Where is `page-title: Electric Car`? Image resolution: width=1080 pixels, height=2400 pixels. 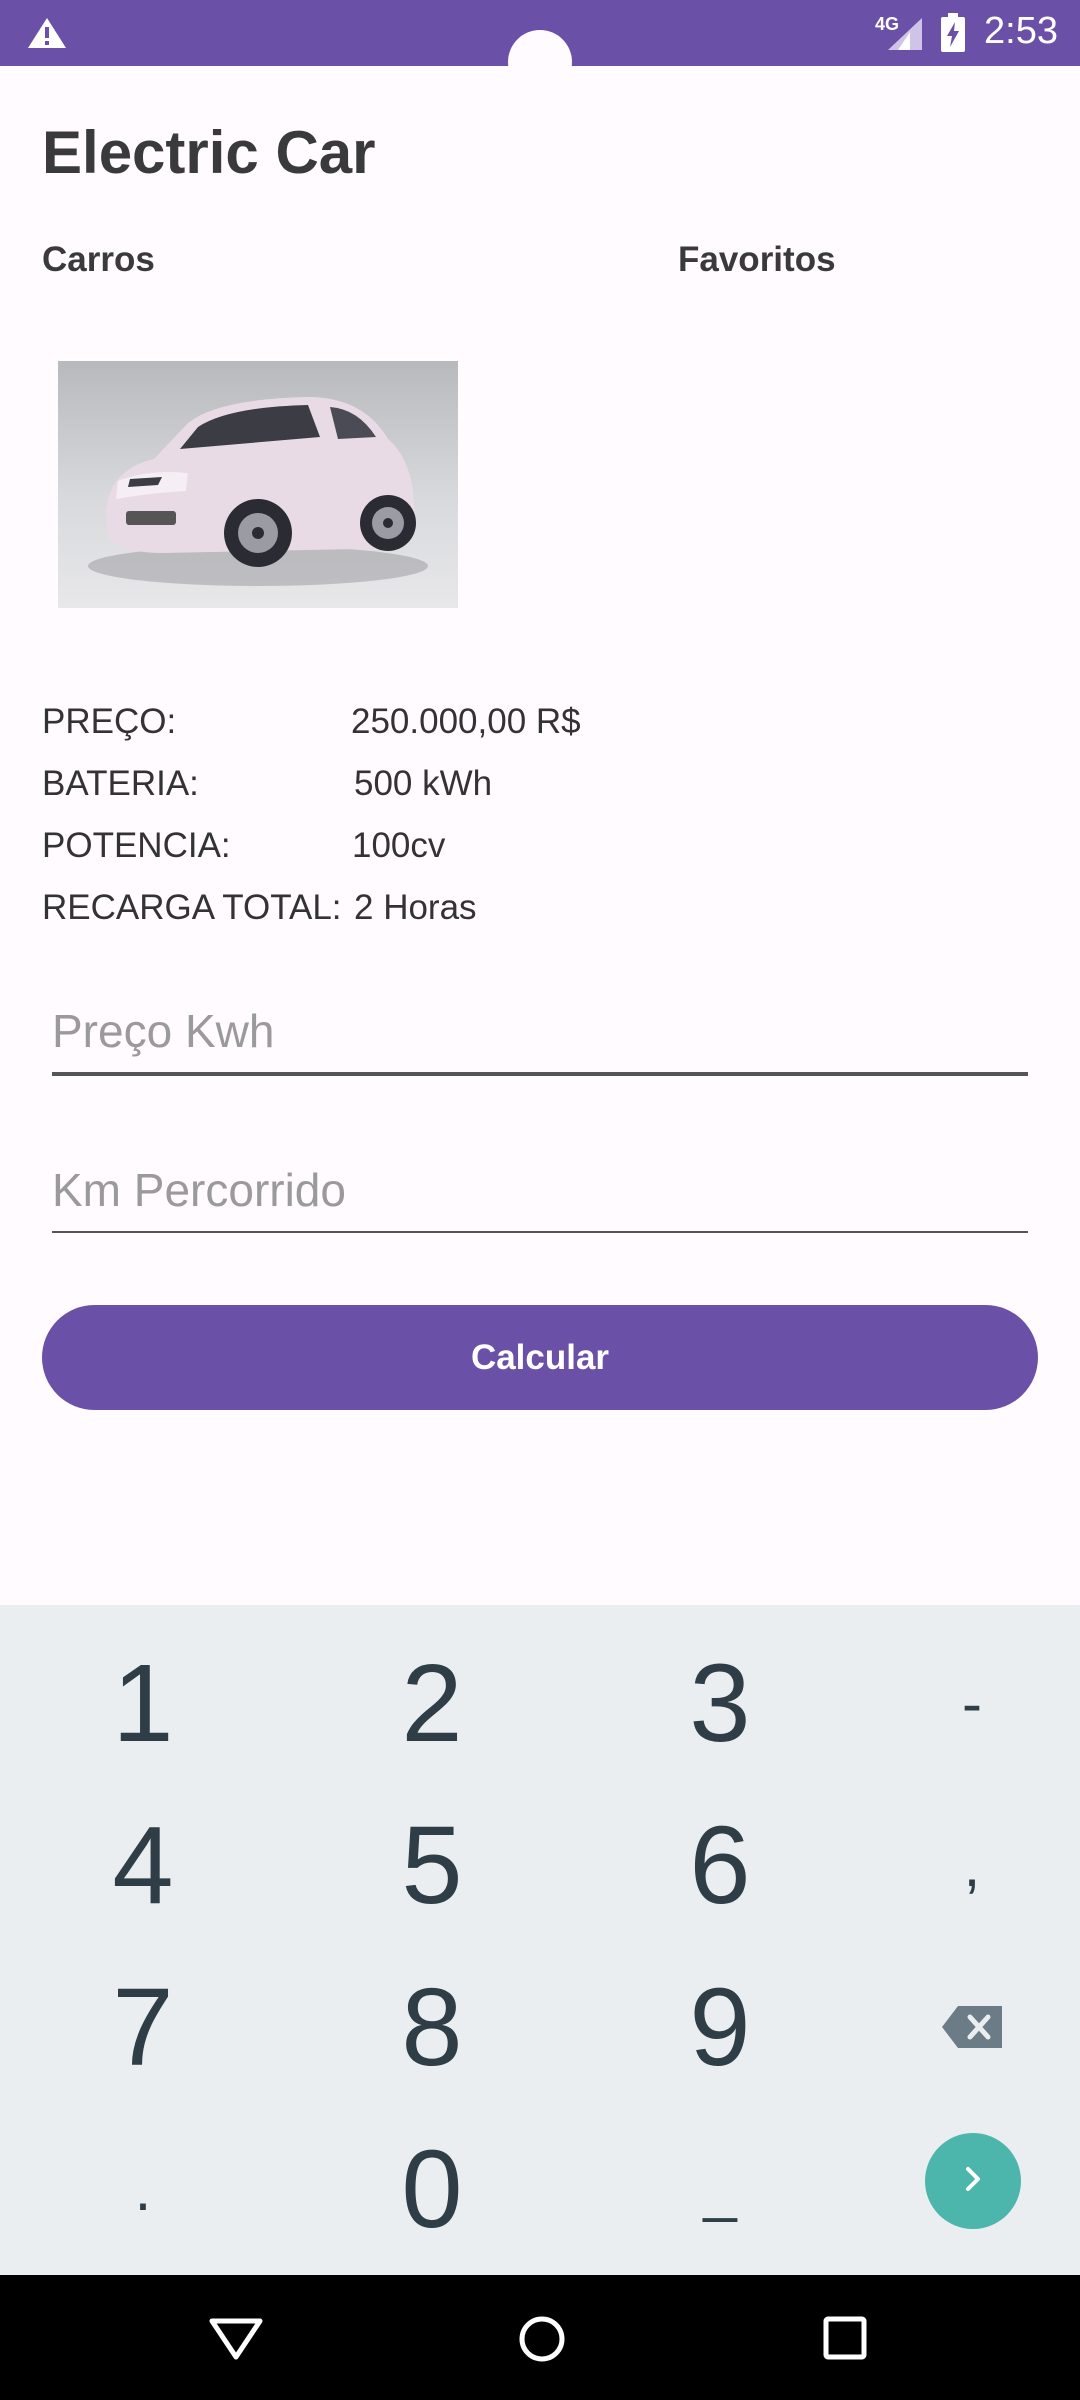
page-title: Electric Car is located at coordinates (209, 152).